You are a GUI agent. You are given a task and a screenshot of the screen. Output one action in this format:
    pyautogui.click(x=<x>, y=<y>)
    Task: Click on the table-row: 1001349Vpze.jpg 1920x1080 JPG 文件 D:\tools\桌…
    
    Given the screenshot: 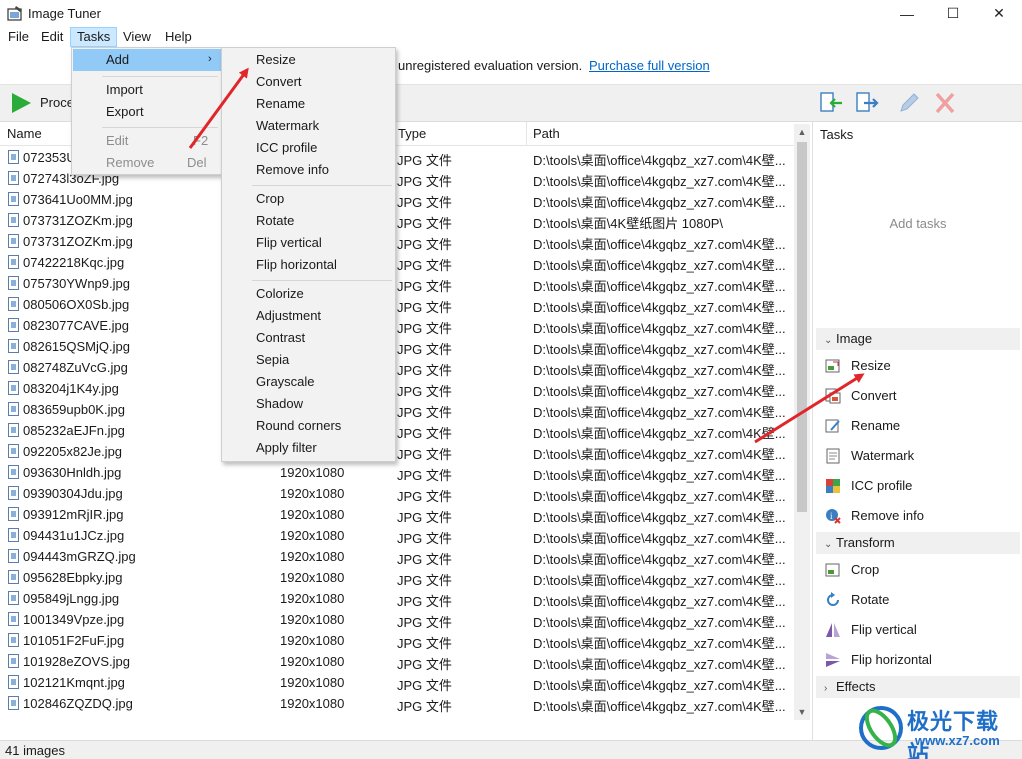 What is the action you would take?
    pyautogui.click(x=397, y=619)
    